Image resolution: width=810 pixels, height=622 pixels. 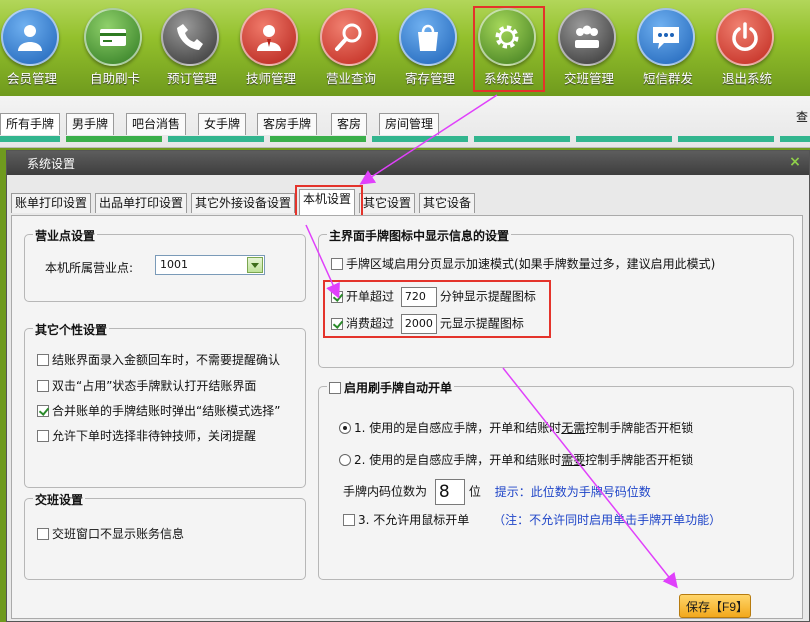 I want to click on emphasis-label: 需要, so click(x=573, y=460).